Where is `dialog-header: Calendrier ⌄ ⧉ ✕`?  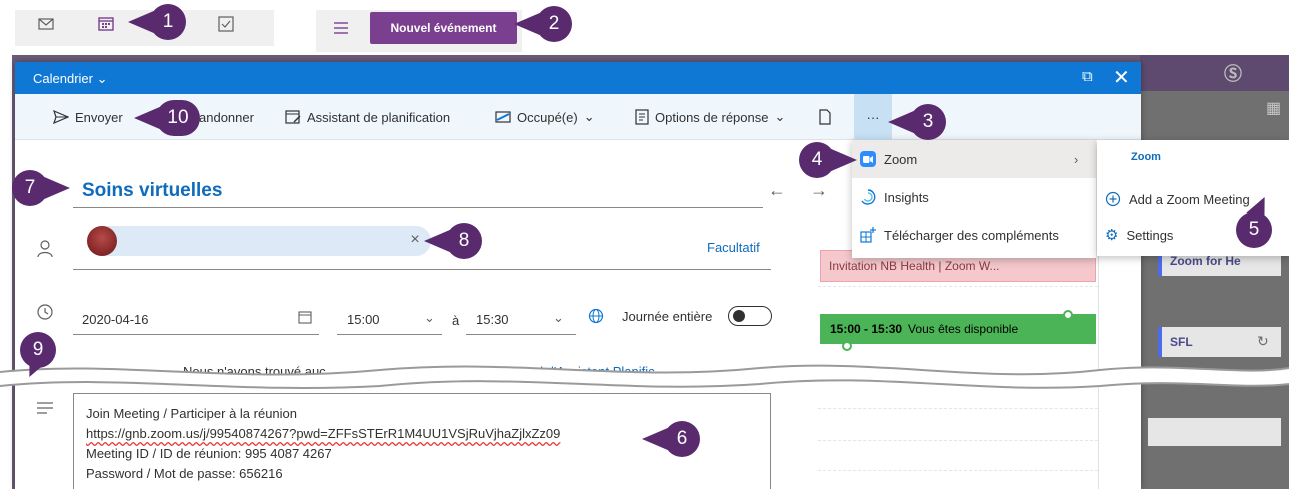 dialog-header: Calendrier ⌄ ⧉ ✕ is located at coordinates (578, 78).